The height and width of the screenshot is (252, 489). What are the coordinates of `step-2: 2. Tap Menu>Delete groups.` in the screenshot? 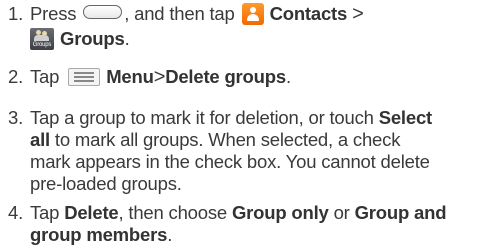 It's located at (149, 77).